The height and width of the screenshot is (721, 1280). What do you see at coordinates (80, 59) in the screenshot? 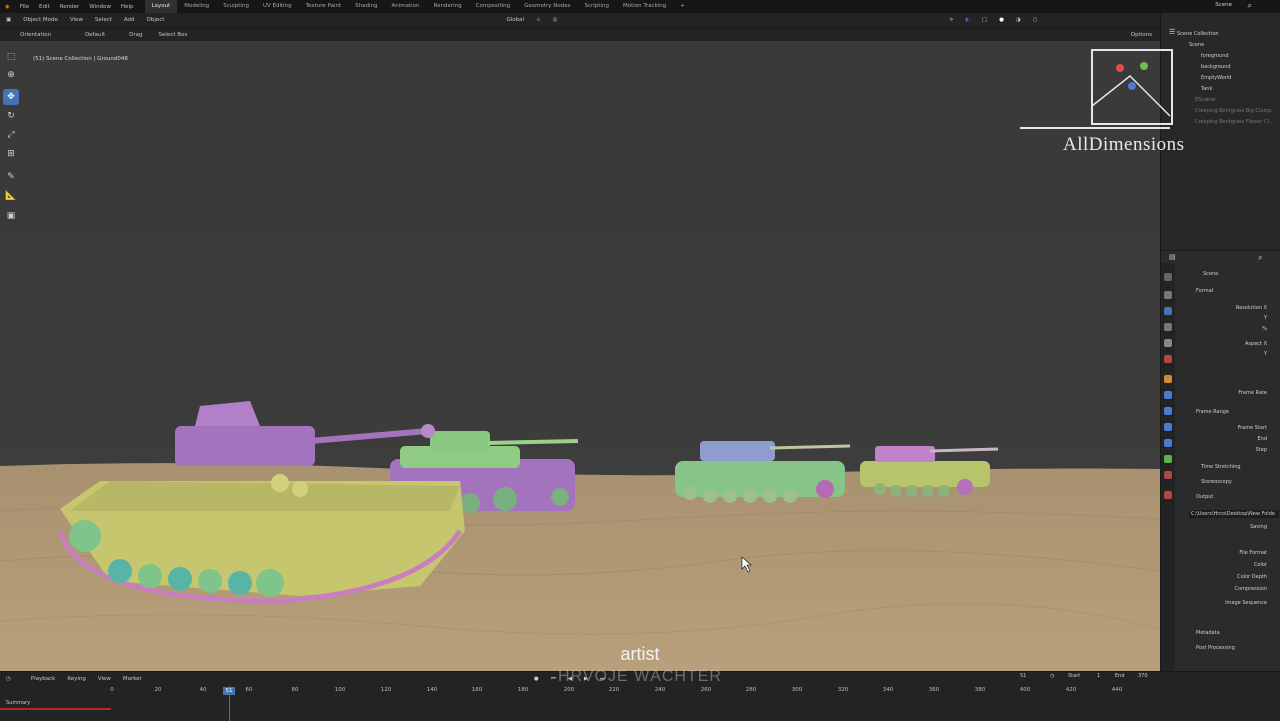
I see `viewport-status: (51) Scene Collection | Ground048` at bounding box center [80, 59].